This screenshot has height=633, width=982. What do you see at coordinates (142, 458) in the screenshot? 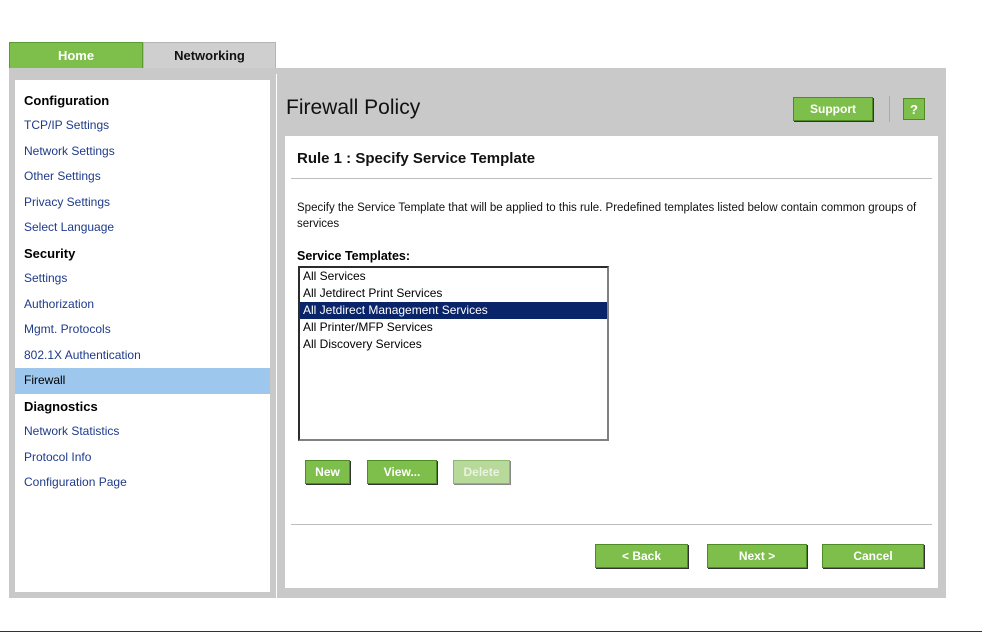
I see `sidebar-item-protocol-info: Protocol Info` at bounding box center [142, 458].